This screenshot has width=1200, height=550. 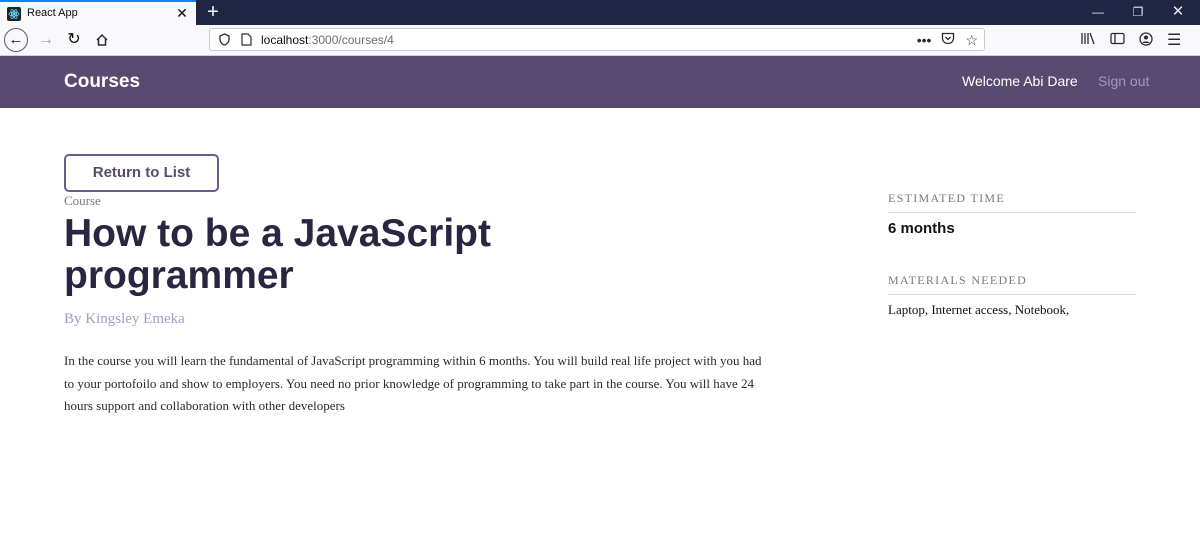 What do you see at coordinates (246, 39) in the screenshot?
I see `page-icon` at bounding box center [246, 39].